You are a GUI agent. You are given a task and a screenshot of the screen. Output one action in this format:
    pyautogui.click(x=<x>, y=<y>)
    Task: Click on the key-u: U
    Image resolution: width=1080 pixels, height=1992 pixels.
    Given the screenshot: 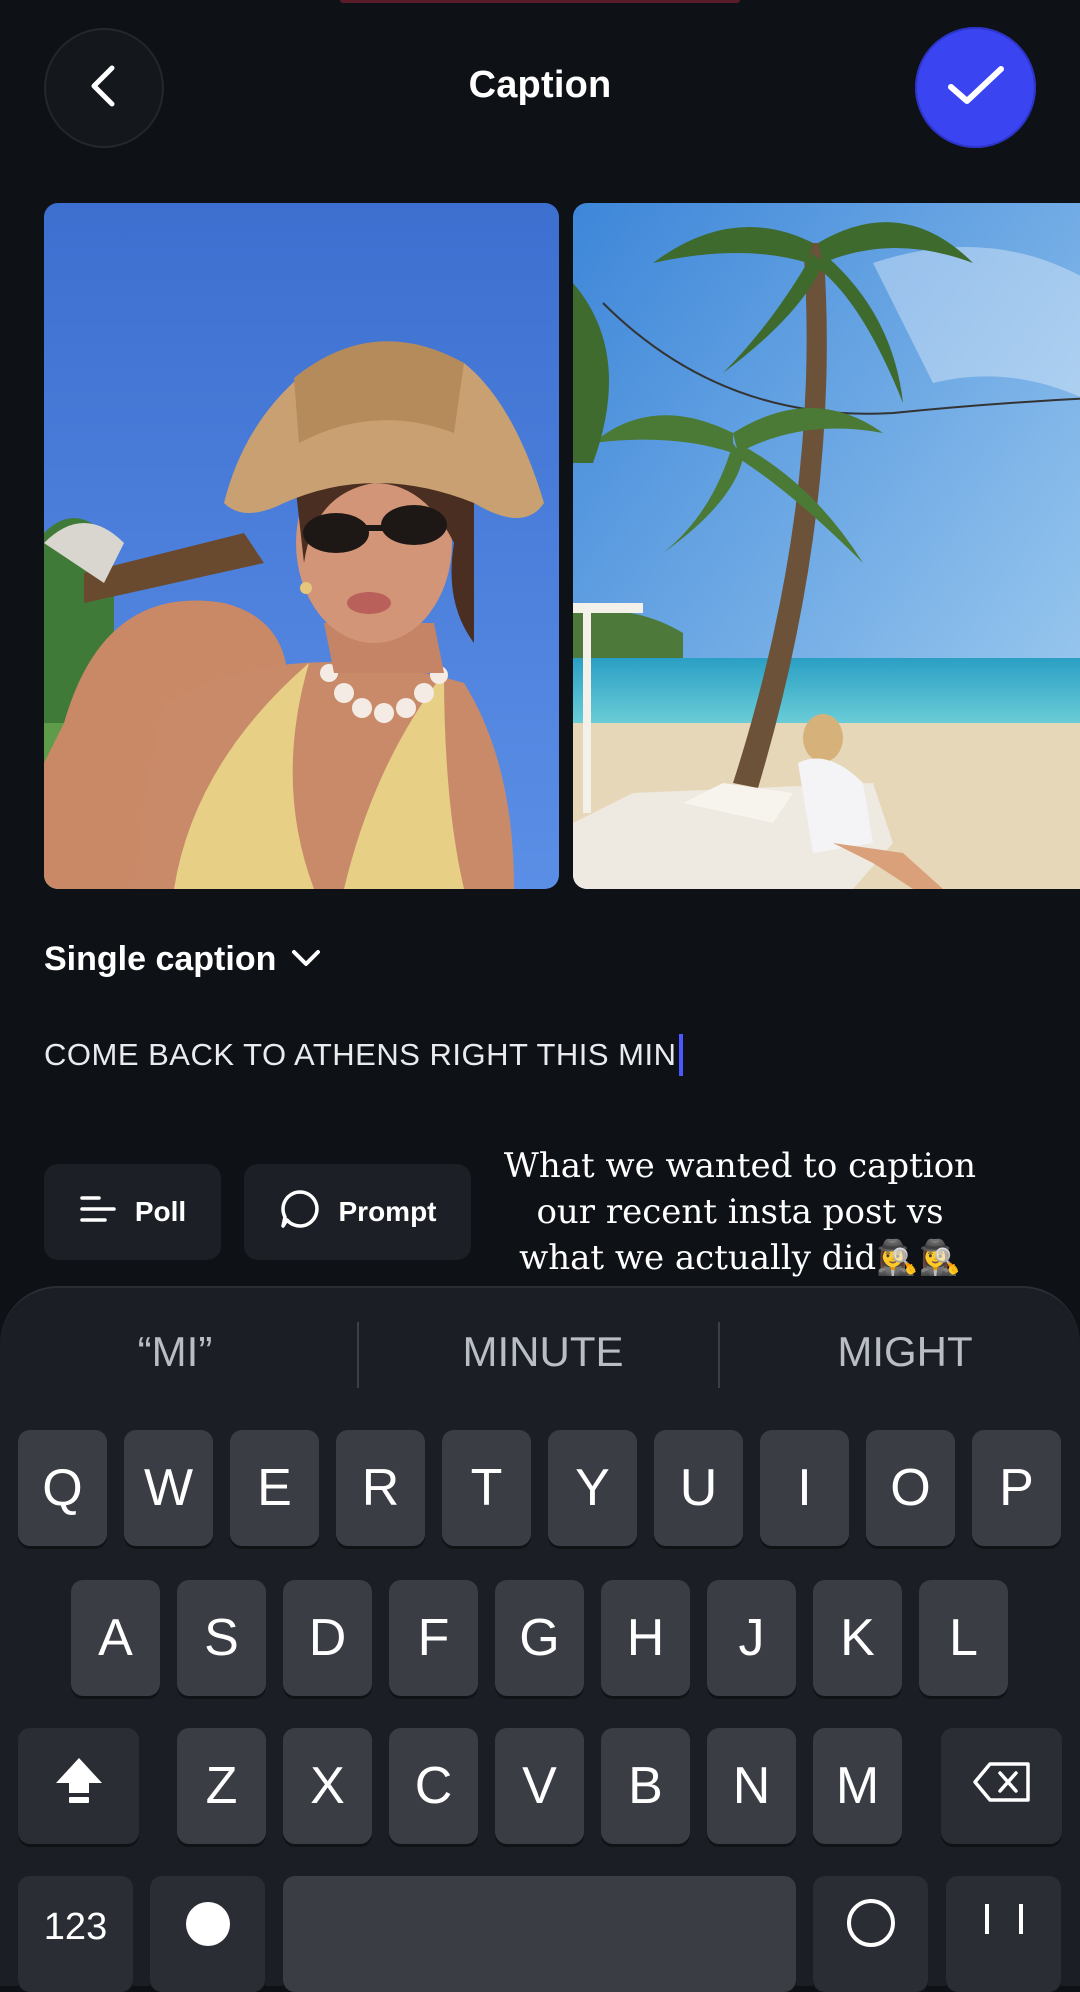 What is the action you would take?
    pyautogui.click(x=698, y=1488)
    